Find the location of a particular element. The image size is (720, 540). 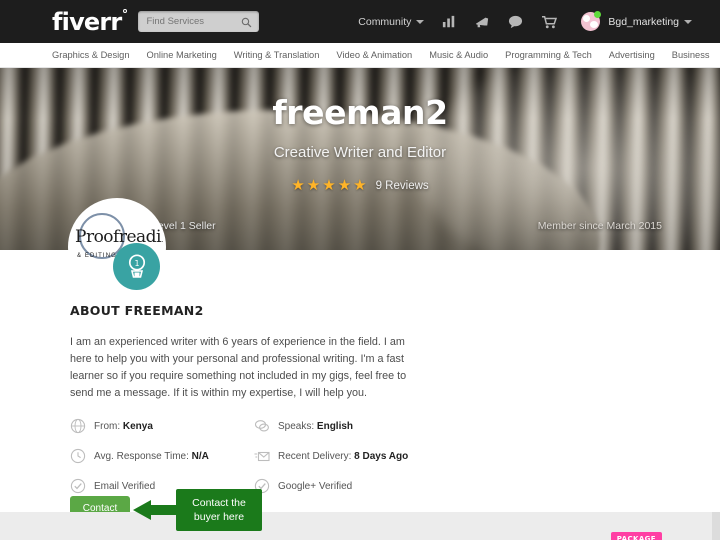

search-box is located at coordinates (199, 22).